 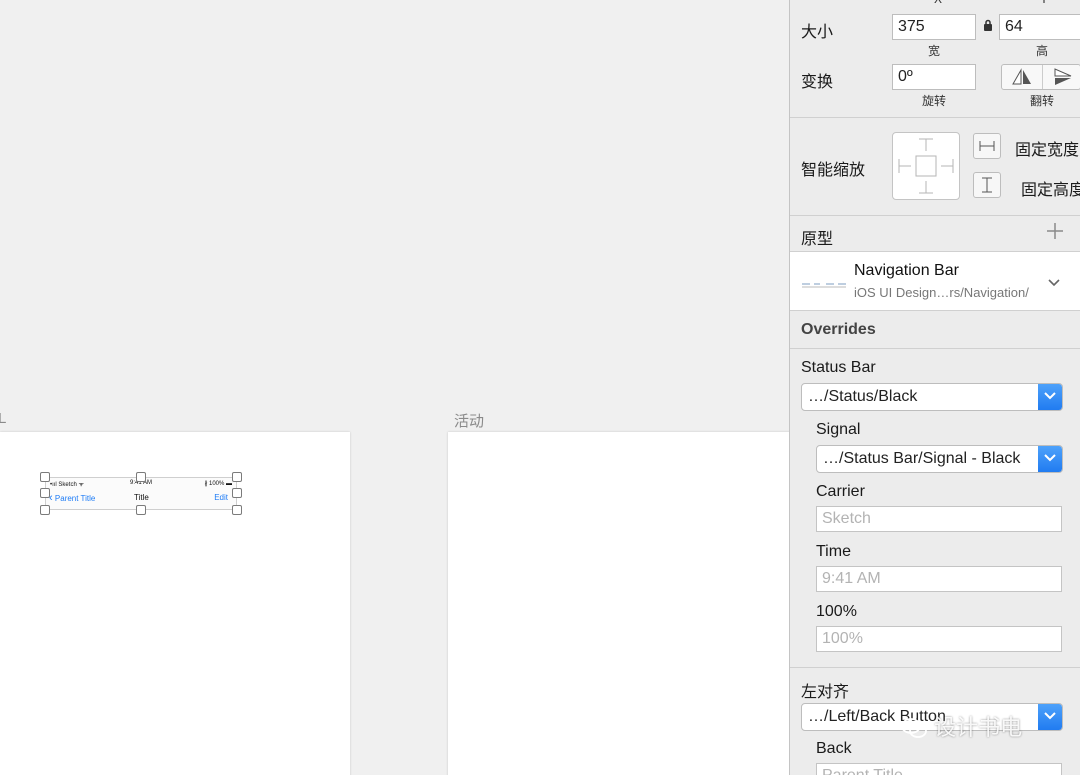 I want to click on resize-handle-top-left, so click(x=45, y=477).